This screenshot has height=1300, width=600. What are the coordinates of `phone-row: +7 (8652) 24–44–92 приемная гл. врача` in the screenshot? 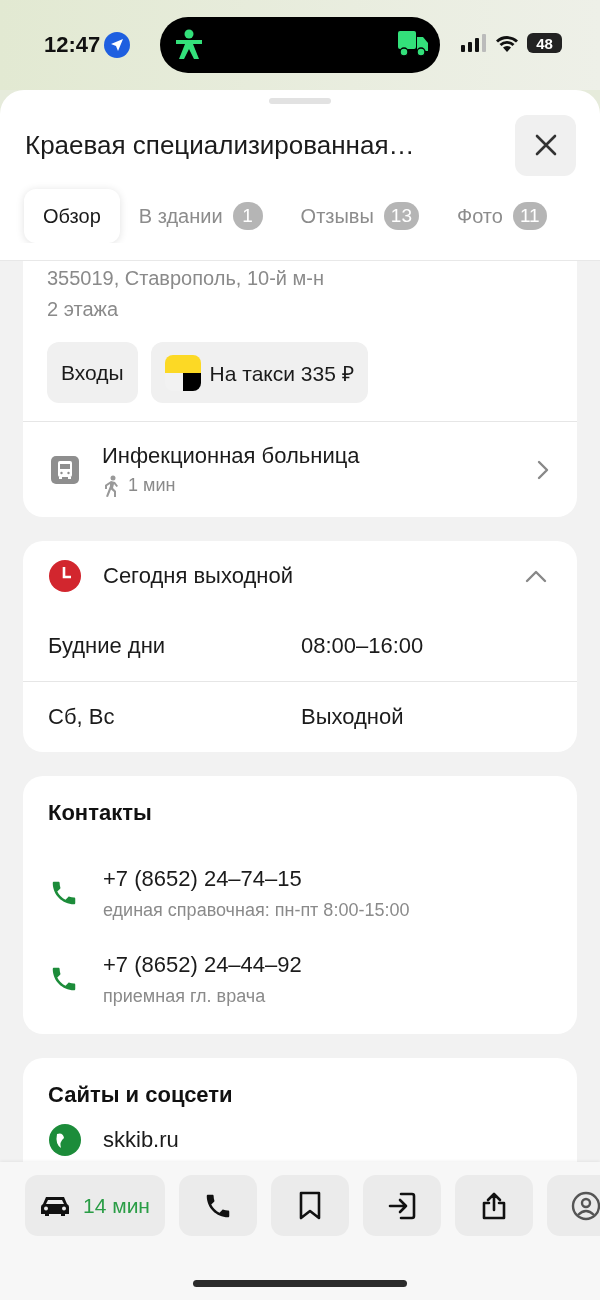 It's located at (300, 979).